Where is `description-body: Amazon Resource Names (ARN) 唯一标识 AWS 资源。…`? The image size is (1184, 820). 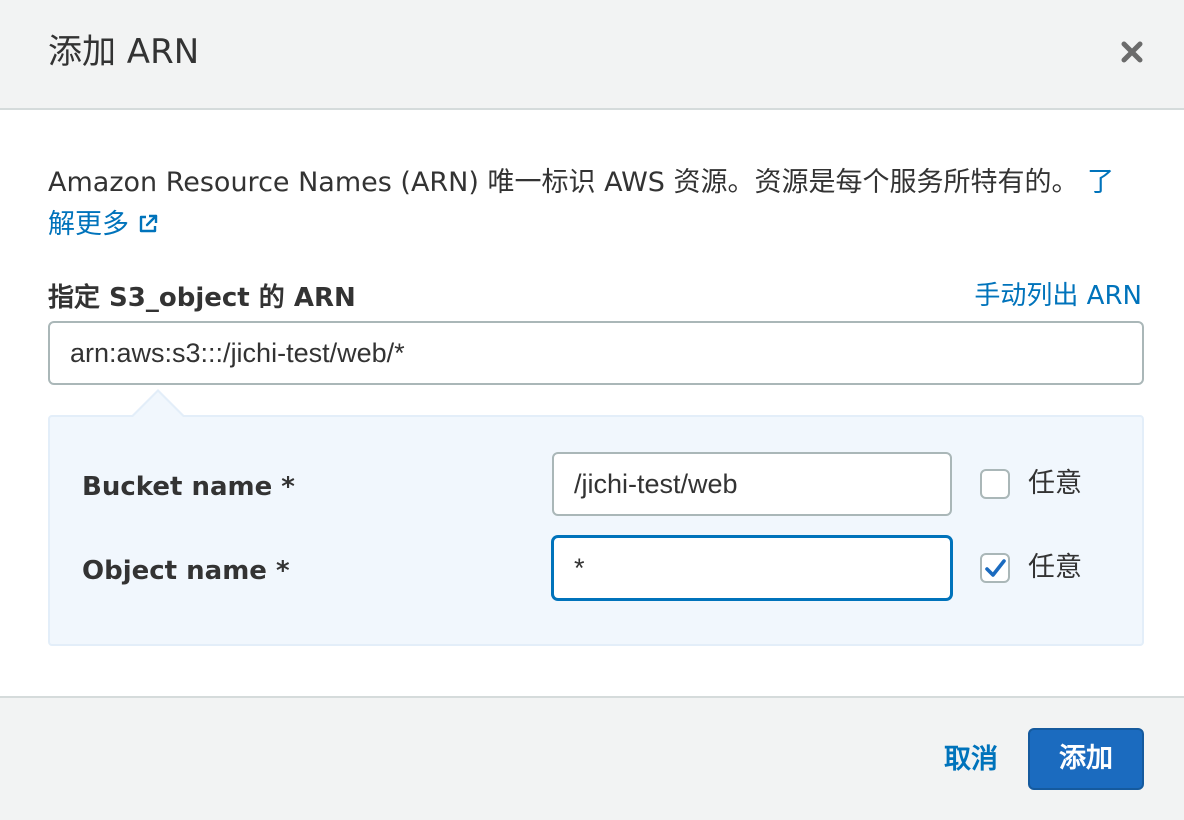 description-body: Amazon Resource Names (ARN) 唯一标识 AWS 资源。… is located at coordinates (563, 182).